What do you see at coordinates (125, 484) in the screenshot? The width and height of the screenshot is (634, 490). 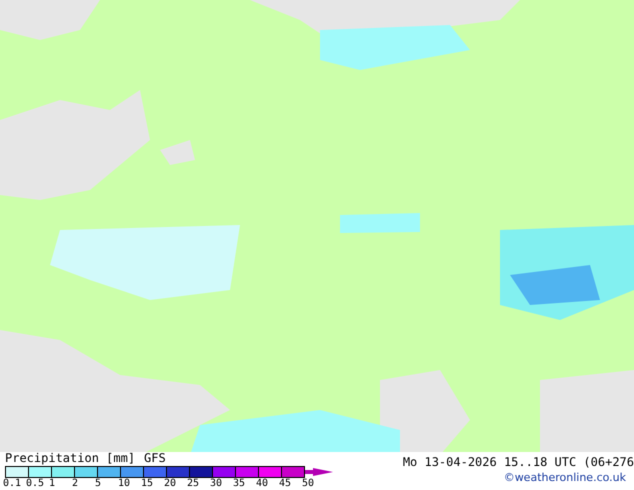 I see `scale-label: 10` at bounding box center [125, 484].